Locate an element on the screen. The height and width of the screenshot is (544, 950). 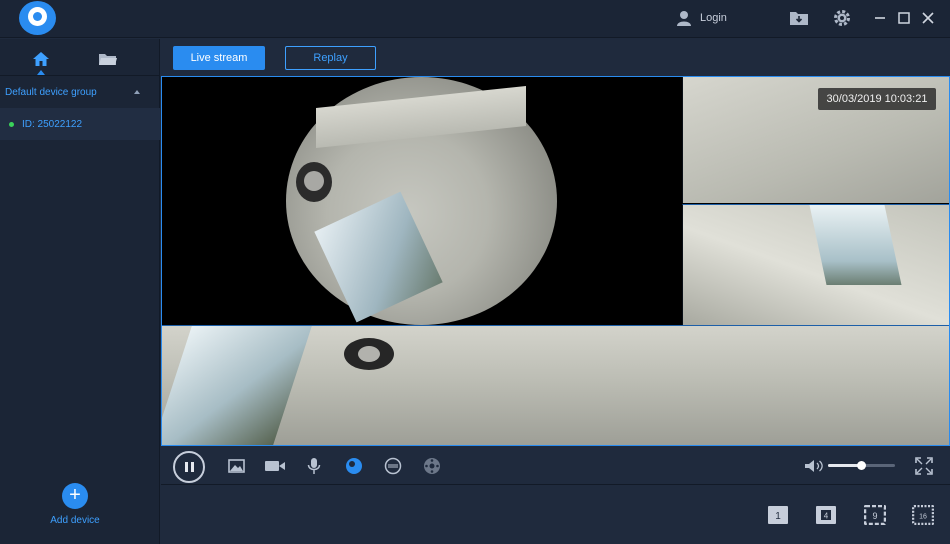
replay-button: Replay is located at coordinates (330, 58).